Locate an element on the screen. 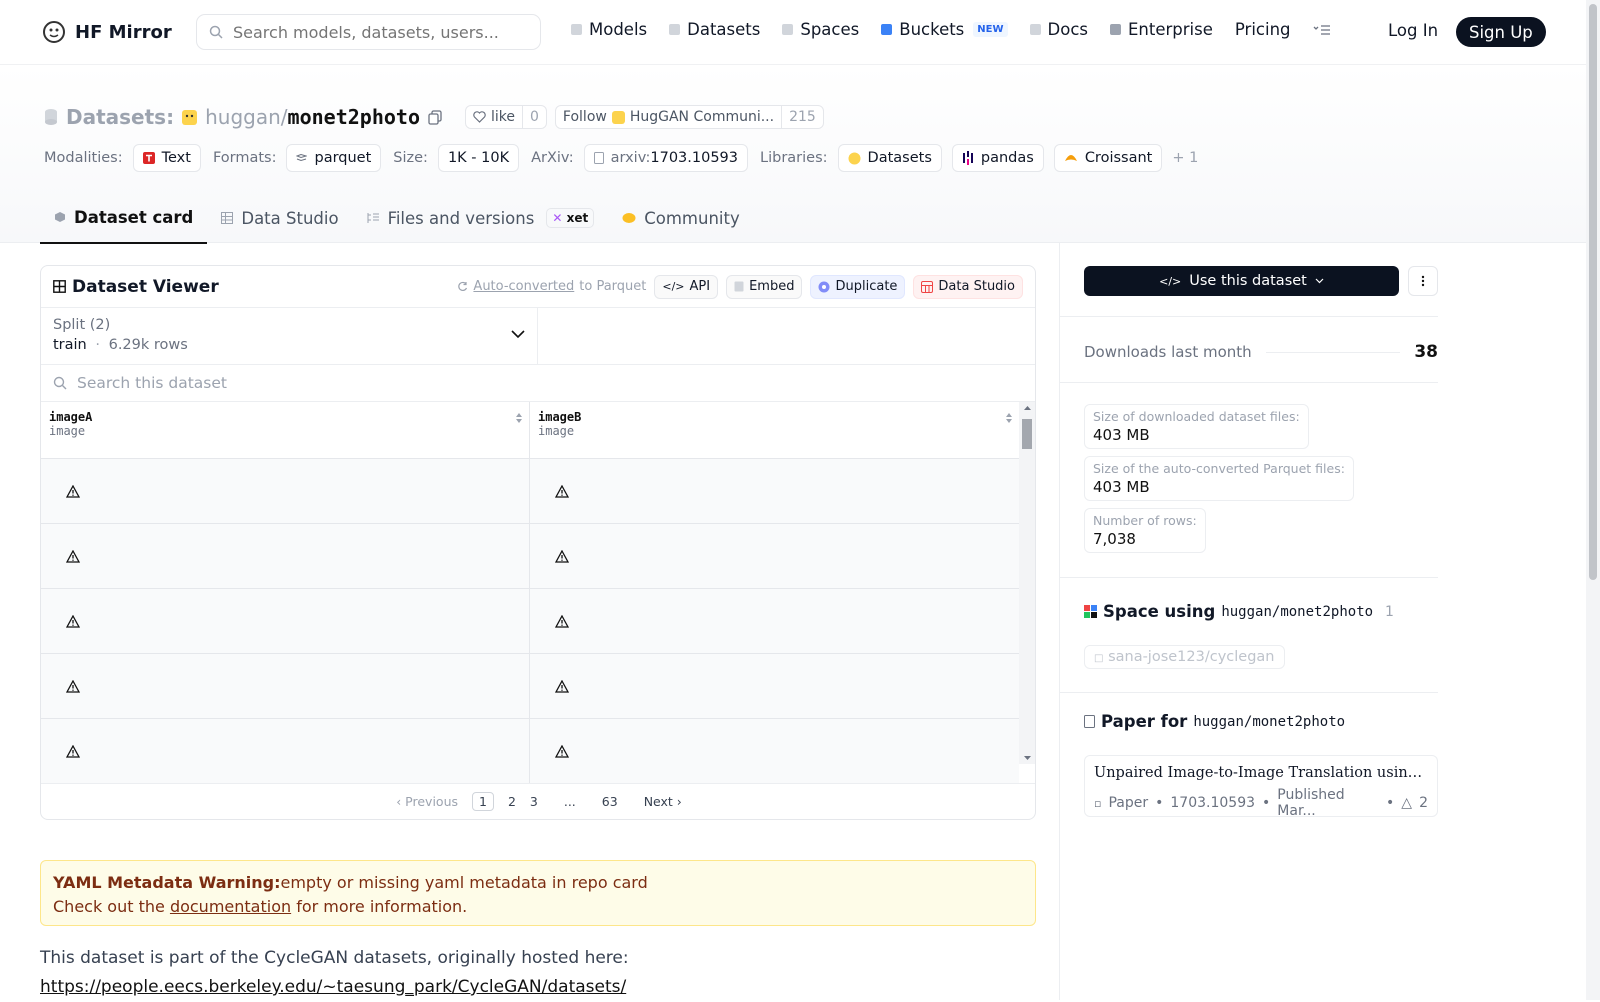 This screenshot has height=1002, width=1600. page-scrollbar-thumb is located at coordinates (1593, 292).